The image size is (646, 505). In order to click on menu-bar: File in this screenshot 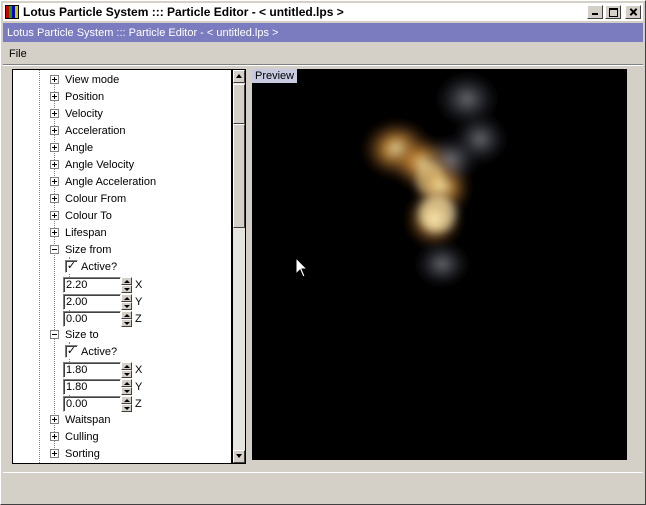, I will do `click(323, 54)`.